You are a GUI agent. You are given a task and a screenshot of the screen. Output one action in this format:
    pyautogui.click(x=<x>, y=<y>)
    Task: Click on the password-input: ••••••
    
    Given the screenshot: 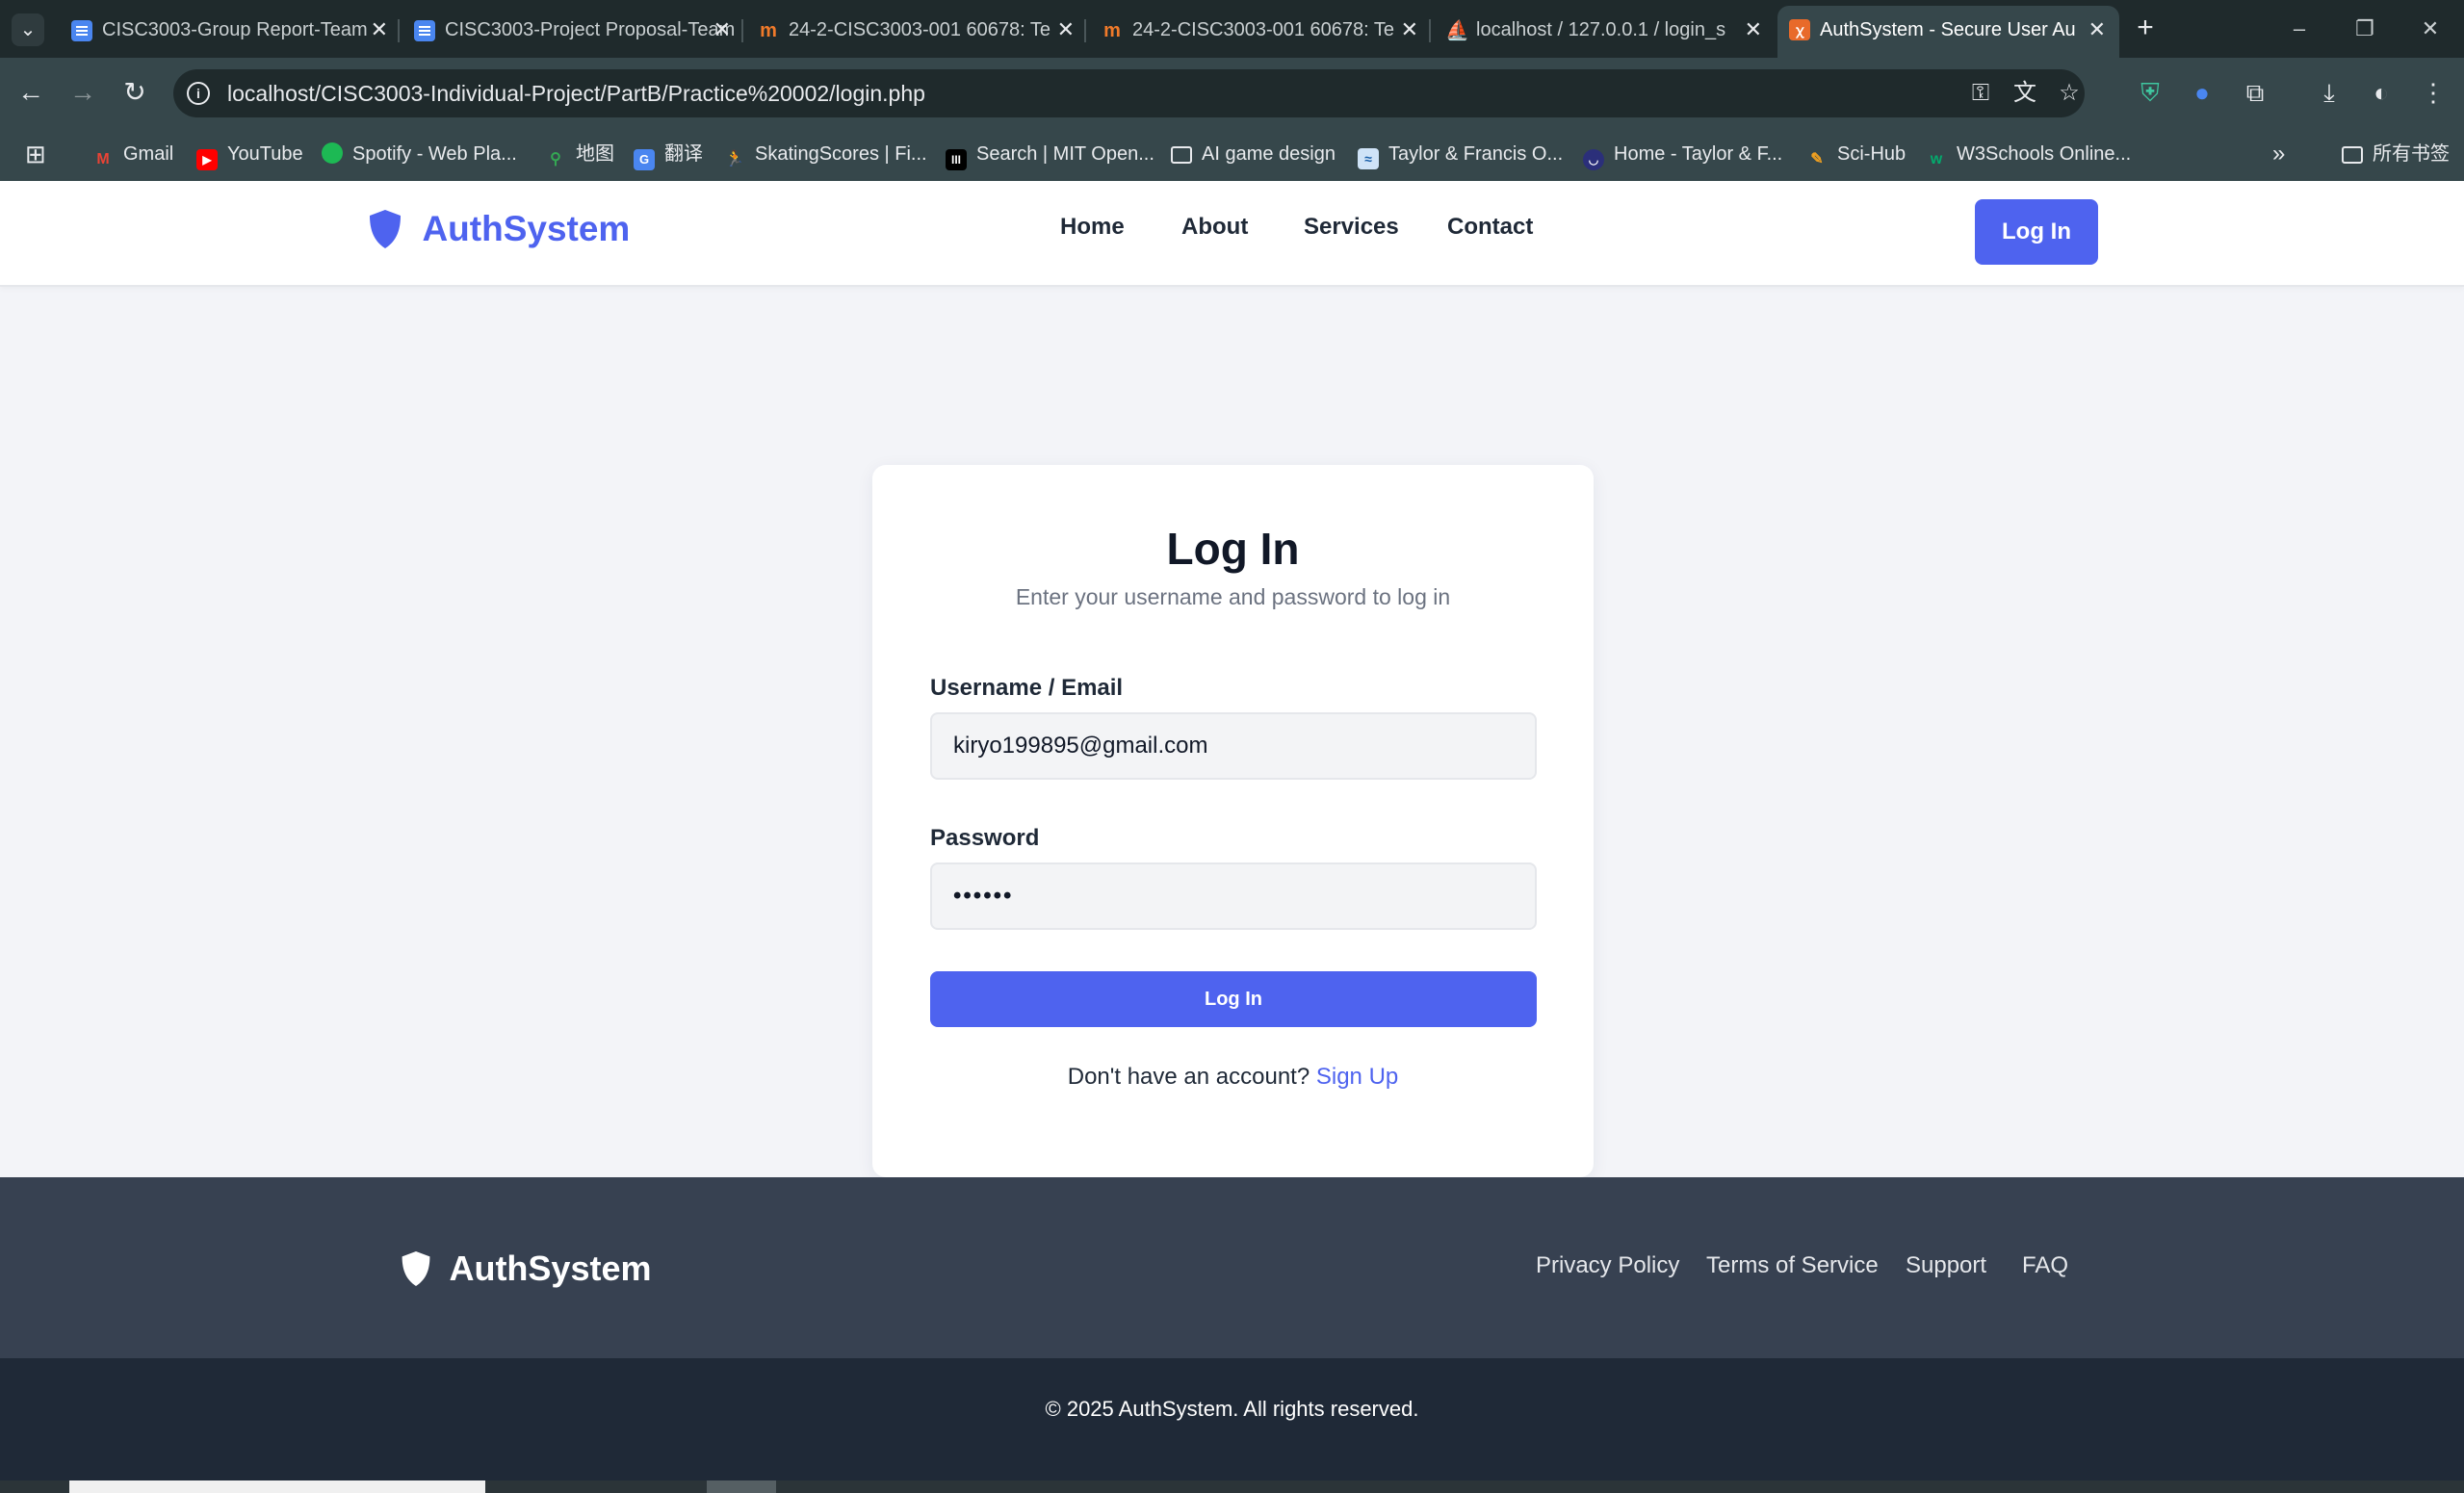 What is the action you would take?
    pyautogui.click(x=1233, y=896)
    